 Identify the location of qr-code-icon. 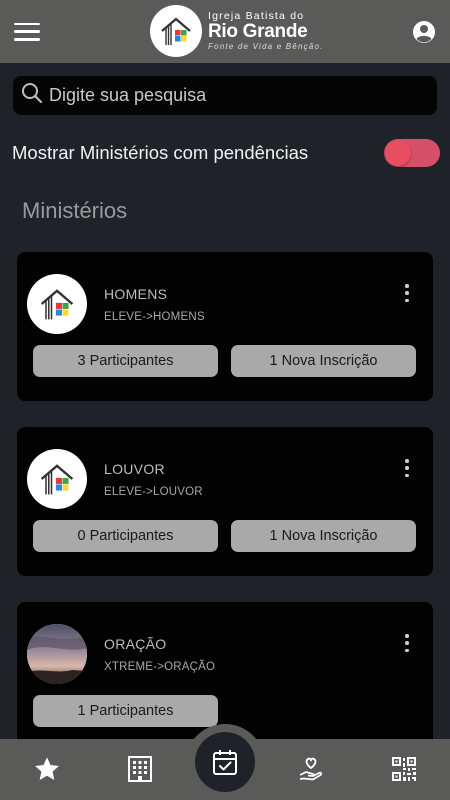
(404, 769).